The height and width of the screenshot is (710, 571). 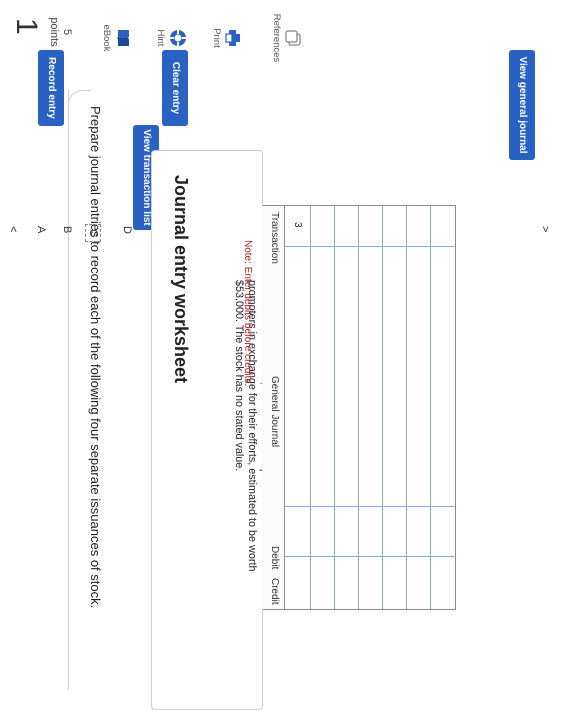 What do you see at coordinates (232, 38) in the screenshot?
I see `printer-icon` at bounding box center [232, 38].